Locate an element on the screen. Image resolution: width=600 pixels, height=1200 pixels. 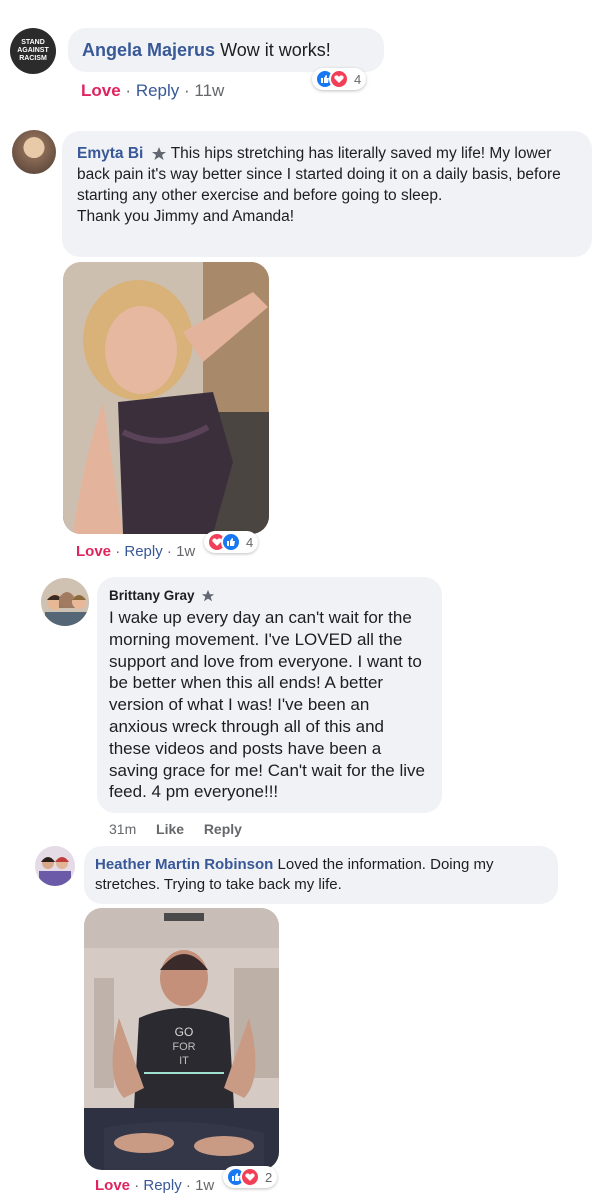
photo-content: GO FOR IT is located at coordinates (181, 1039).